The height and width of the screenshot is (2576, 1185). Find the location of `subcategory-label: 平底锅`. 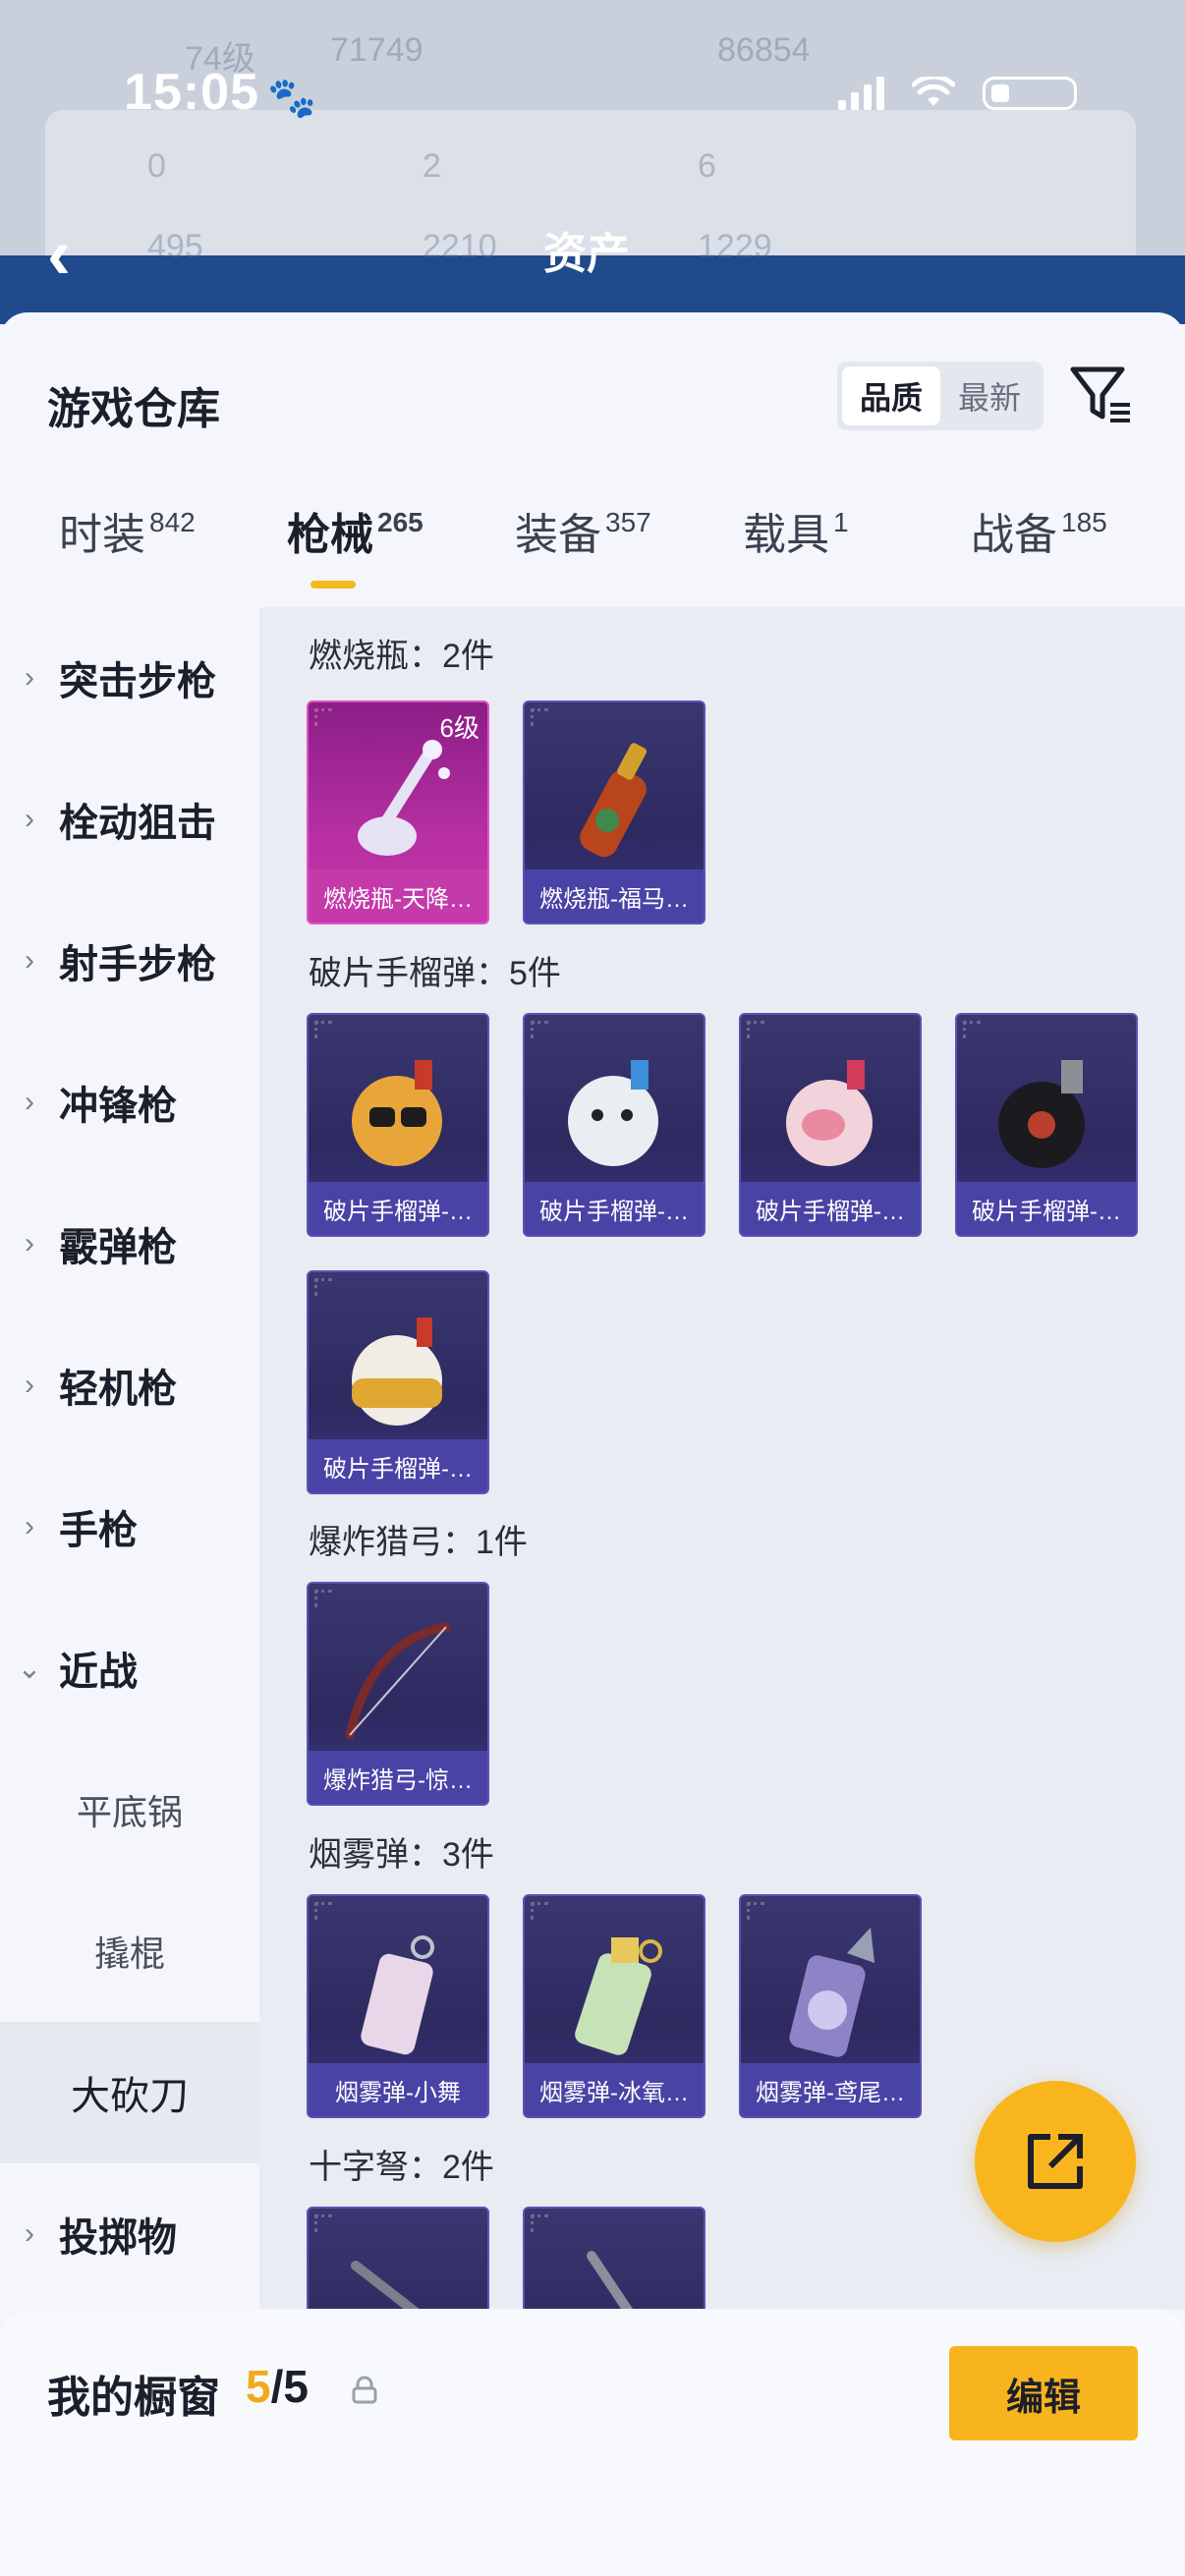

subcategory-label: 平底锅 is located at coordinates (130, 1812).